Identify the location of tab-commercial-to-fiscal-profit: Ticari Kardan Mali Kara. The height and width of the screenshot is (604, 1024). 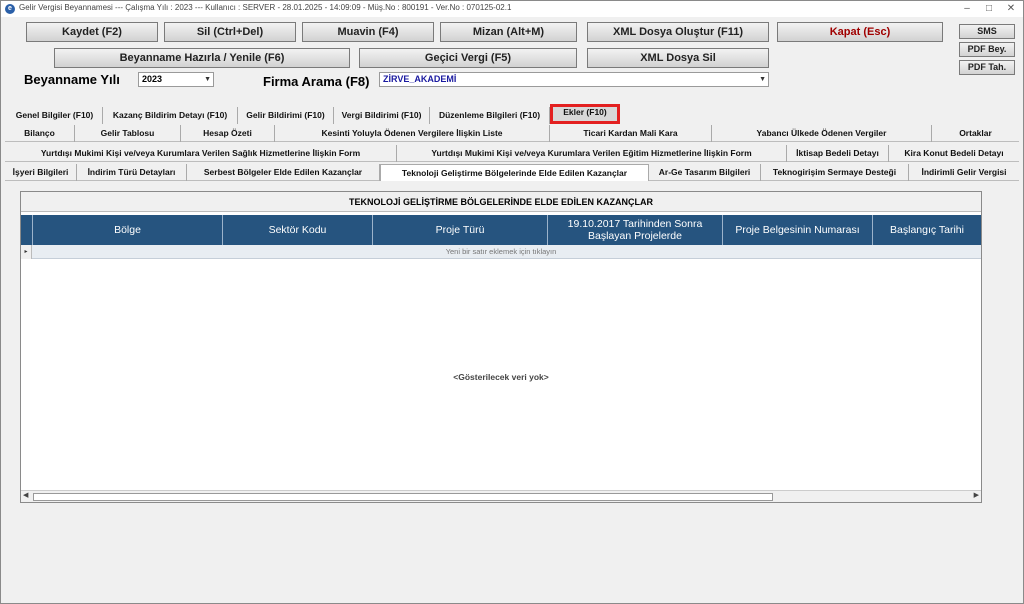
(631, 133).